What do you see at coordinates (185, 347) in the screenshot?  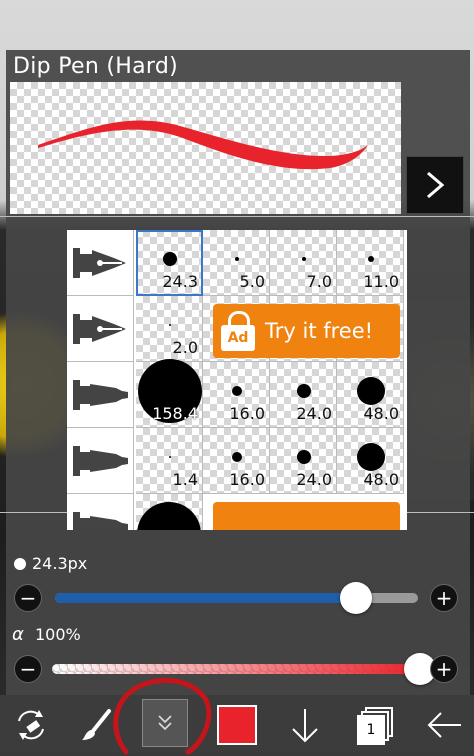 I see `brush-size-label: 2.0` at bounding box center [185, 347].